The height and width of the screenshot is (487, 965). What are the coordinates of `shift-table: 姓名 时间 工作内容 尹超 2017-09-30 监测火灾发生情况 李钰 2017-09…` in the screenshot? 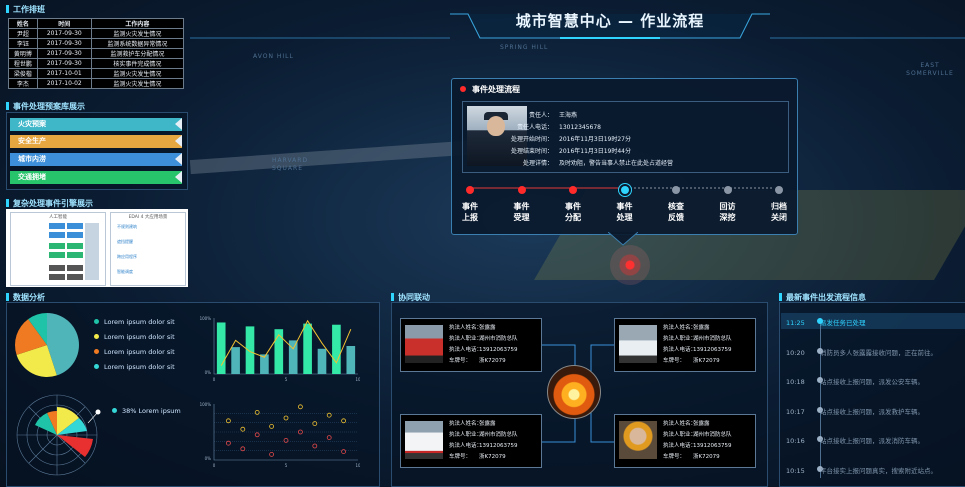 It's located at (96, 53).